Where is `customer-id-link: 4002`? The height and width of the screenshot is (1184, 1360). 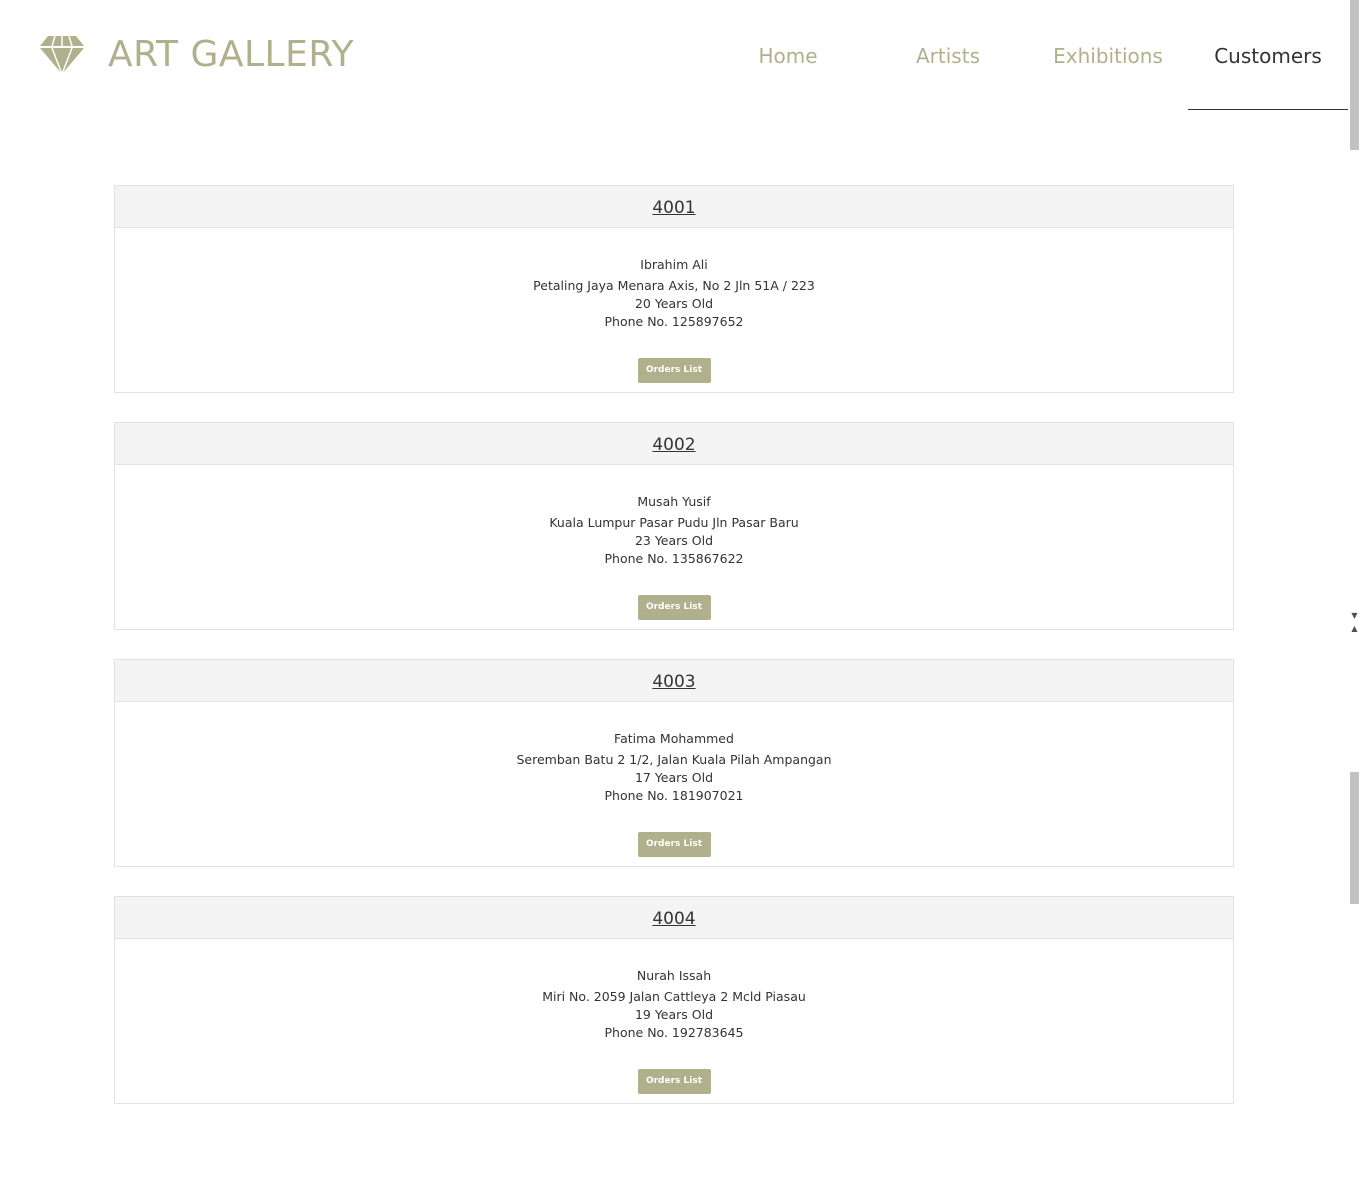 customer-id-link: 4002 is located at coordinates (673, 445).